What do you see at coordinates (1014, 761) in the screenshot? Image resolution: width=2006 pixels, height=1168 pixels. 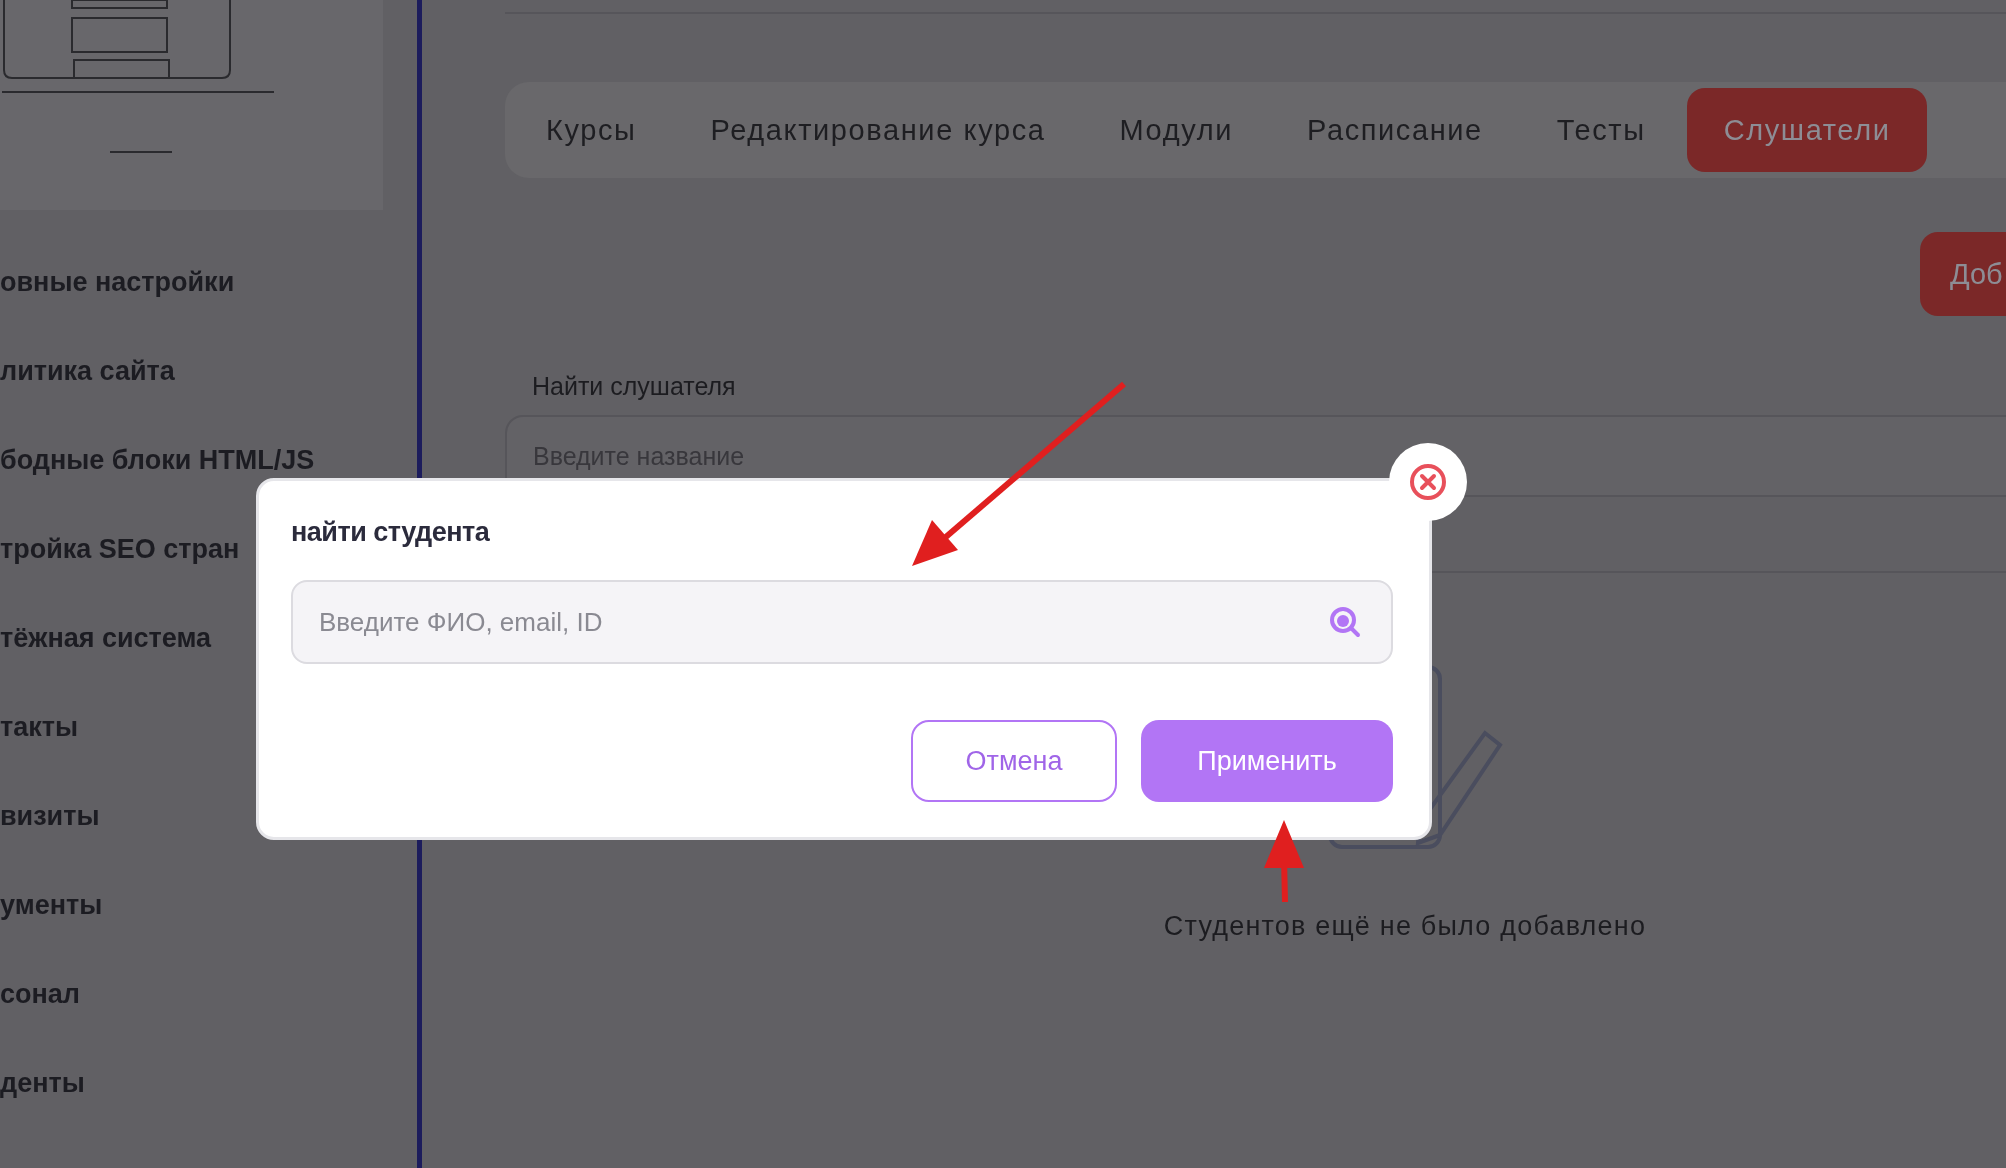 I see `cancel-button: Отмена` at bounding box center [1014, 761].